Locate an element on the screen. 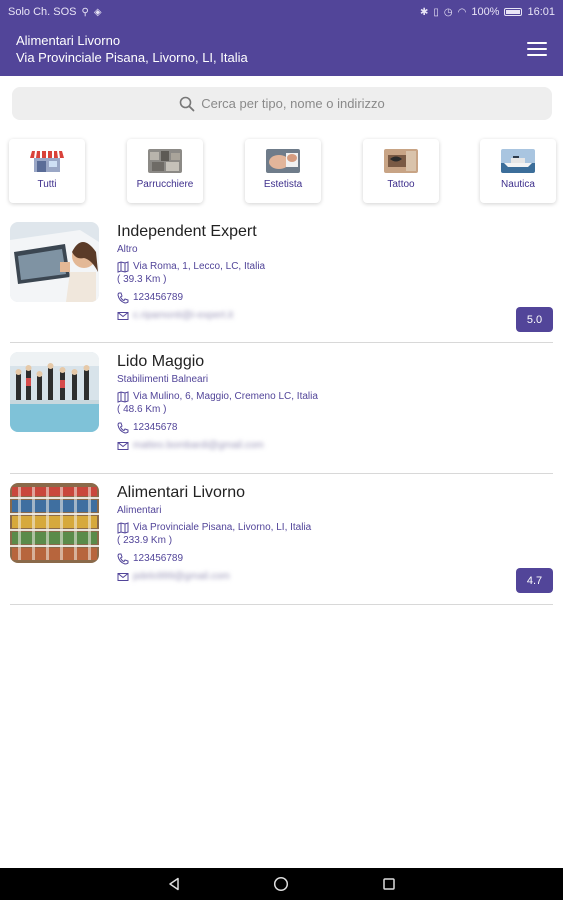 This screenshot has width=563, height=900. distance-row: ( 39.3 Km ) is located at coordinates (191, 280).